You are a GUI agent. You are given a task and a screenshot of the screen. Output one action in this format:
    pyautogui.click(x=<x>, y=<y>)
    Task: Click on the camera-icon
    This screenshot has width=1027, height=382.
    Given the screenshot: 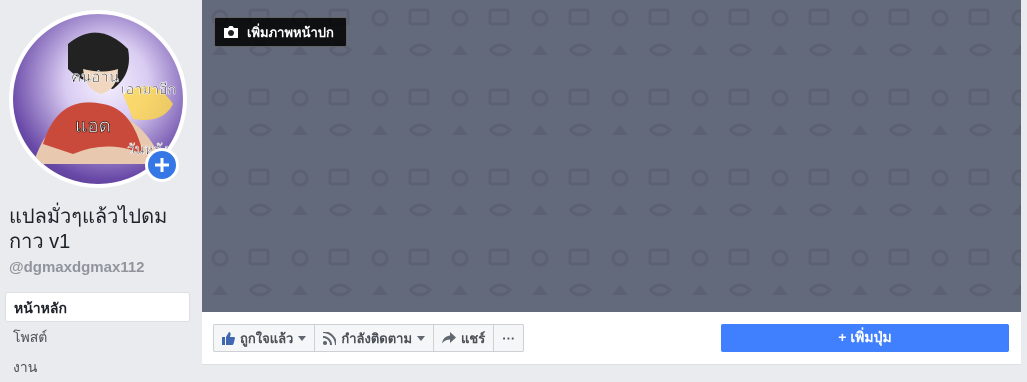 What is the action you would take?
    pyautogui.click(x=231, y=32)
    